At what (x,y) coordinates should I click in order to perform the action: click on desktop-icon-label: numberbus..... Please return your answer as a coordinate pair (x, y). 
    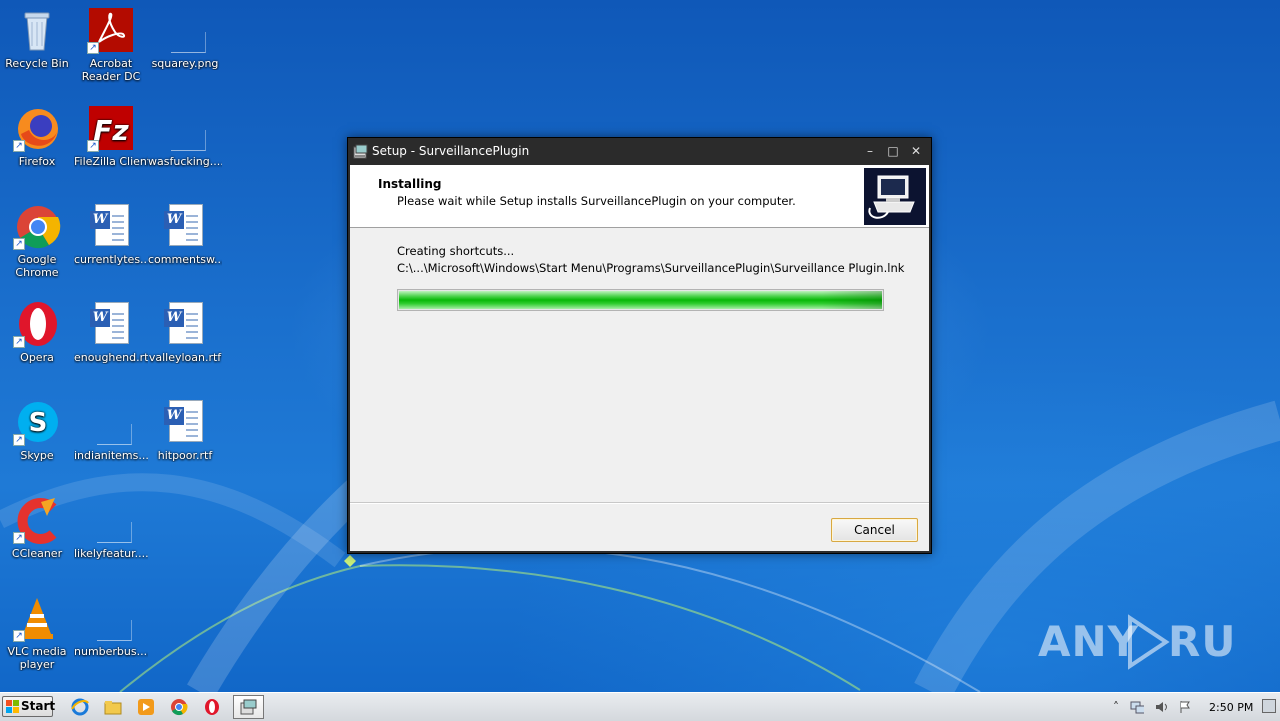
    Looking at the image, I should click on (111, 651).